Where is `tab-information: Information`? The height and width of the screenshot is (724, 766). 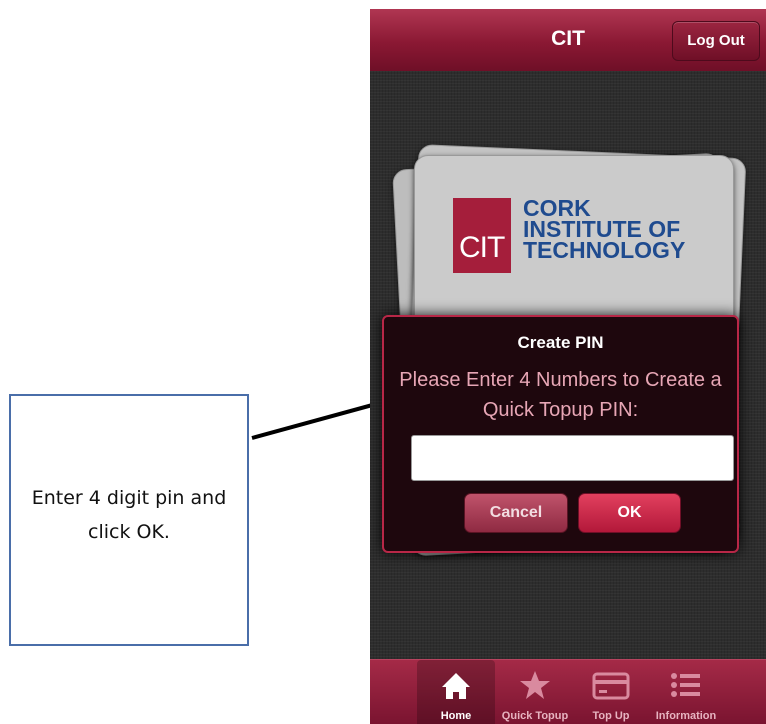 tab-information: Information is located at coordinates (686, 692).